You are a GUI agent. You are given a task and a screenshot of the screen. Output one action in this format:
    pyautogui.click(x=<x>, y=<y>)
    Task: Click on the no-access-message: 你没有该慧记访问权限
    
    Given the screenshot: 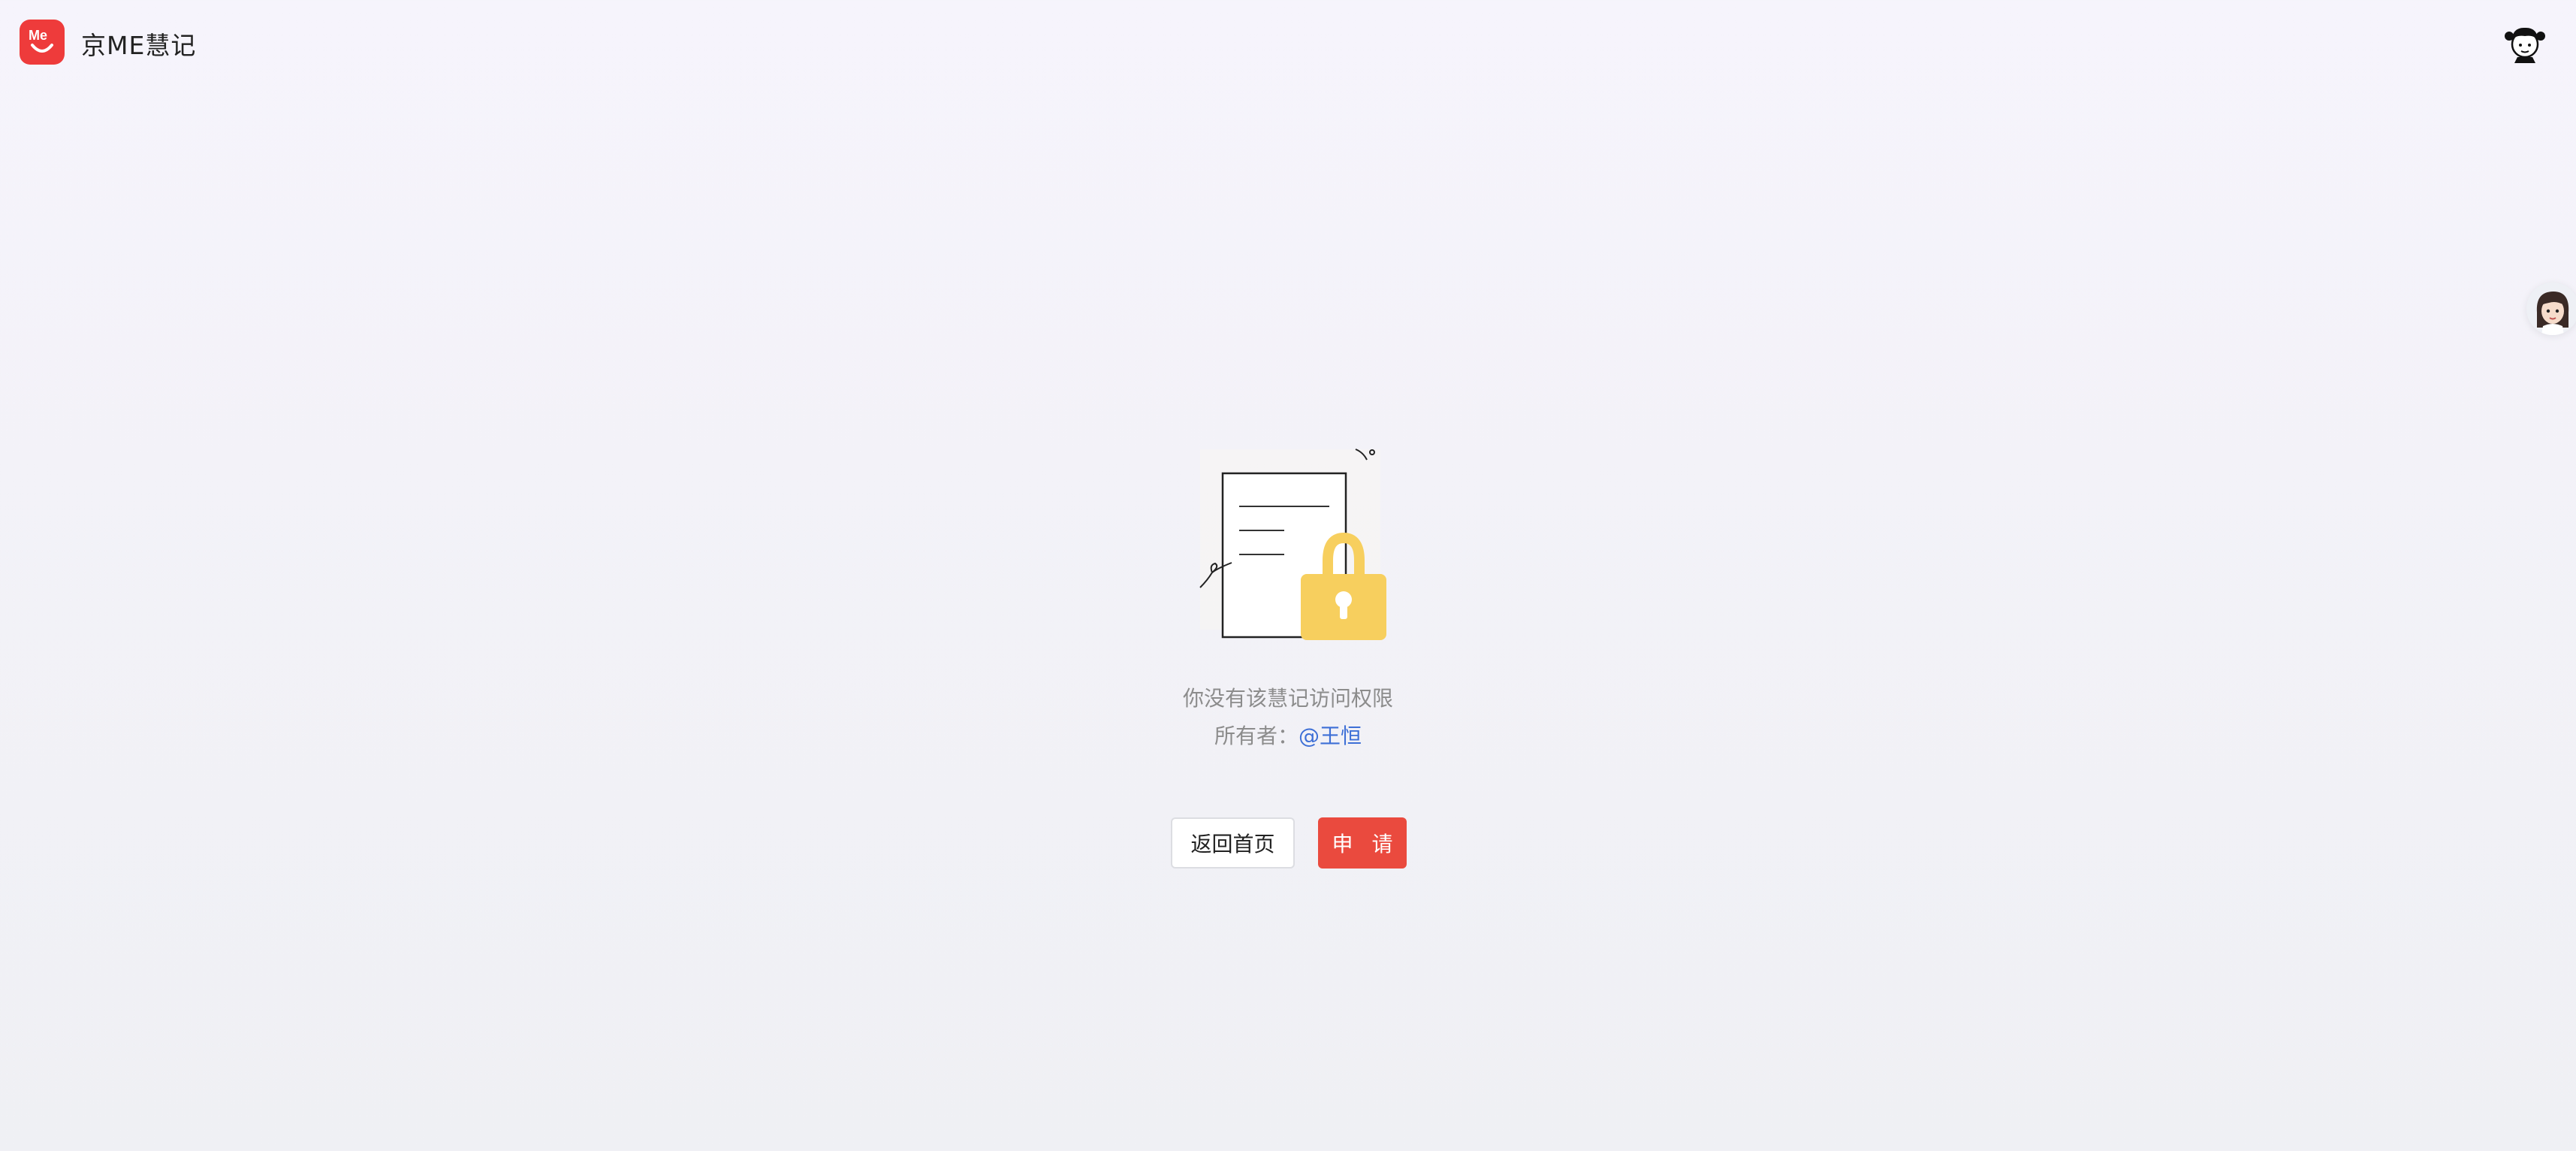 What is the action you would take?
    pyautogui.click(x=1287, y=698)
    